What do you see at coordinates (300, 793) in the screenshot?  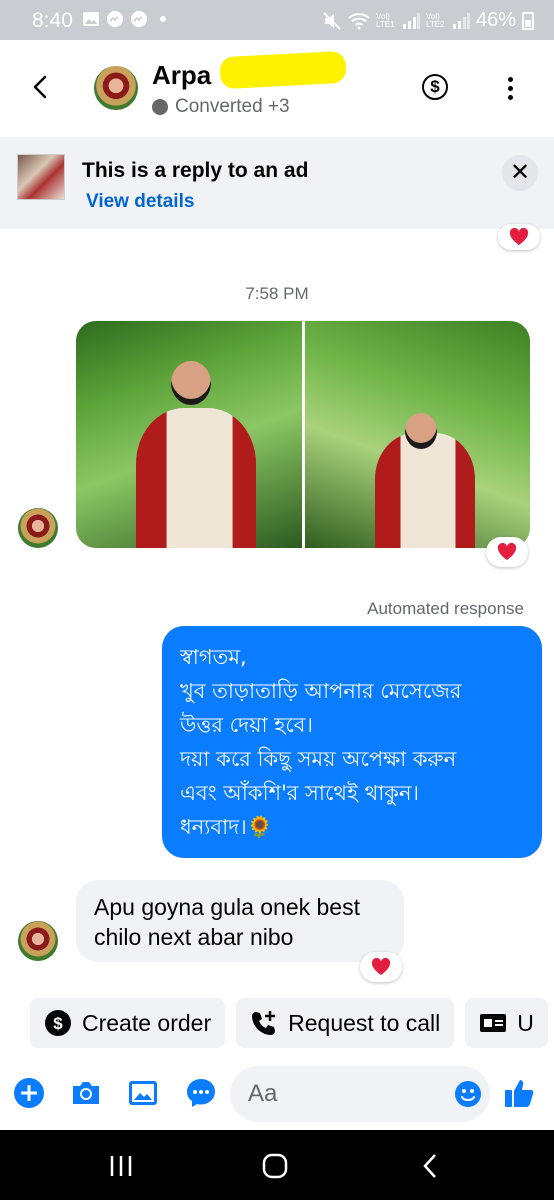 I see `message-line: এবং আঁকশি'র সাথেই থাকুন।` at bounding box center [300, 793].